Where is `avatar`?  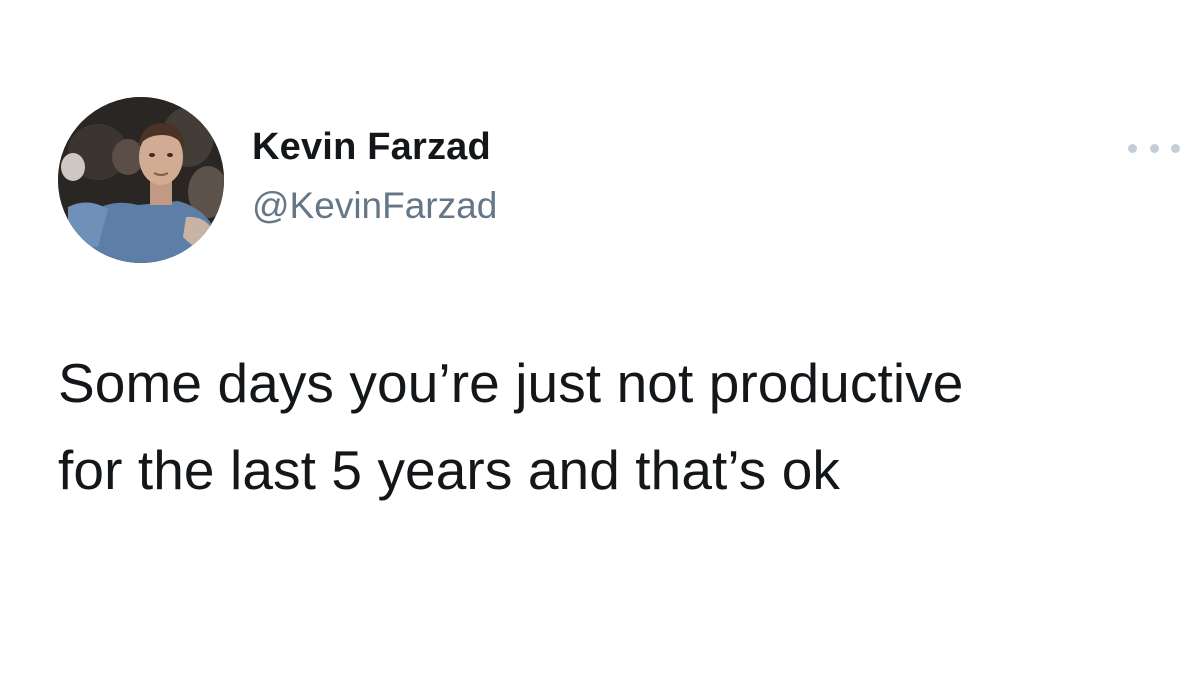 avatar is located at coordinates (141, 180).